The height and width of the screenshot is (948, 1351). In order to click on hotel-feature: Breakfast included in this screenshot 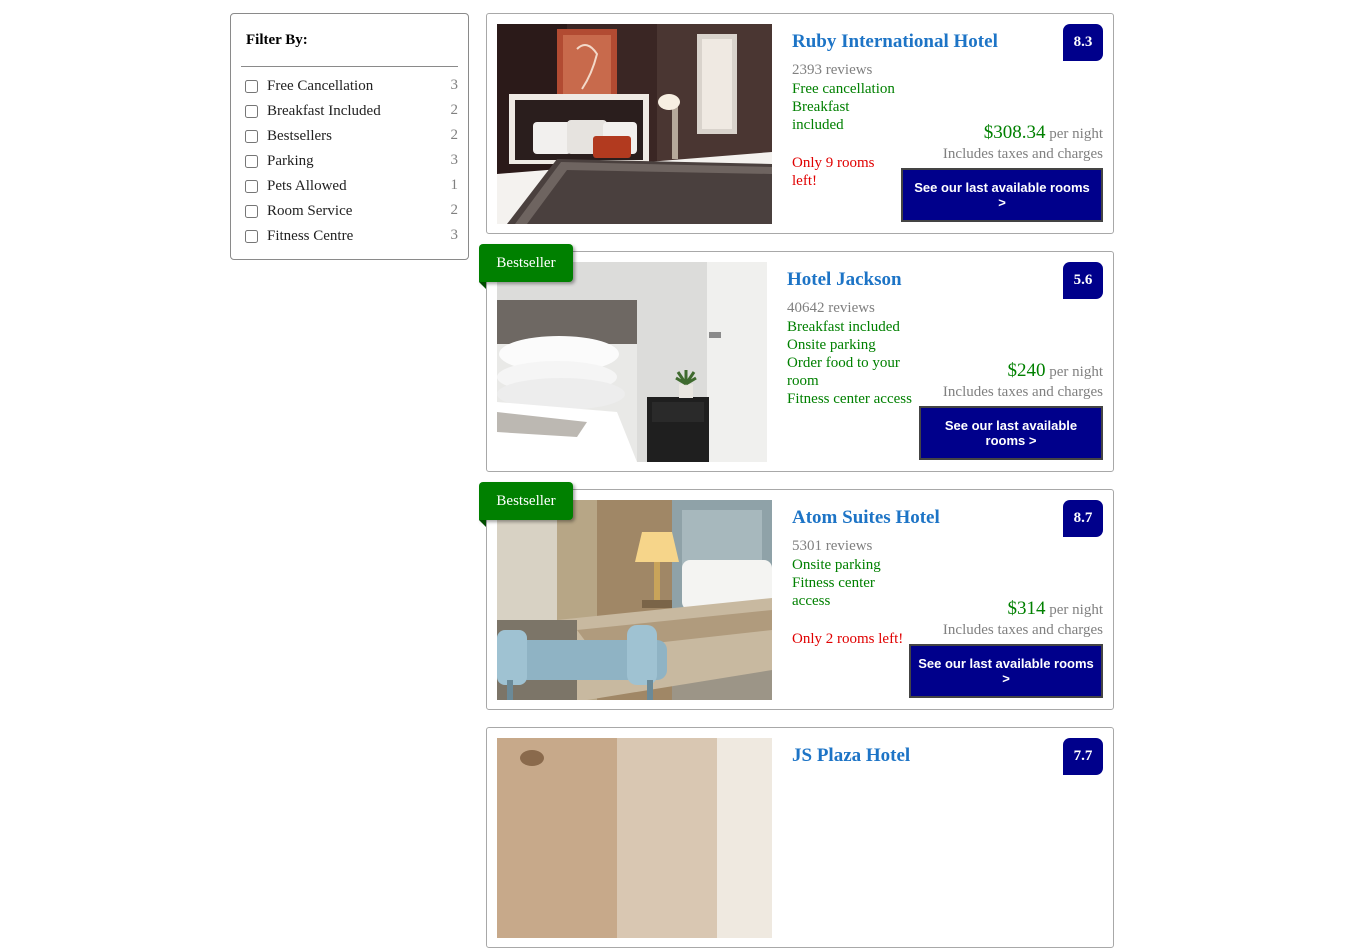, I will do `click(843, 327)`.